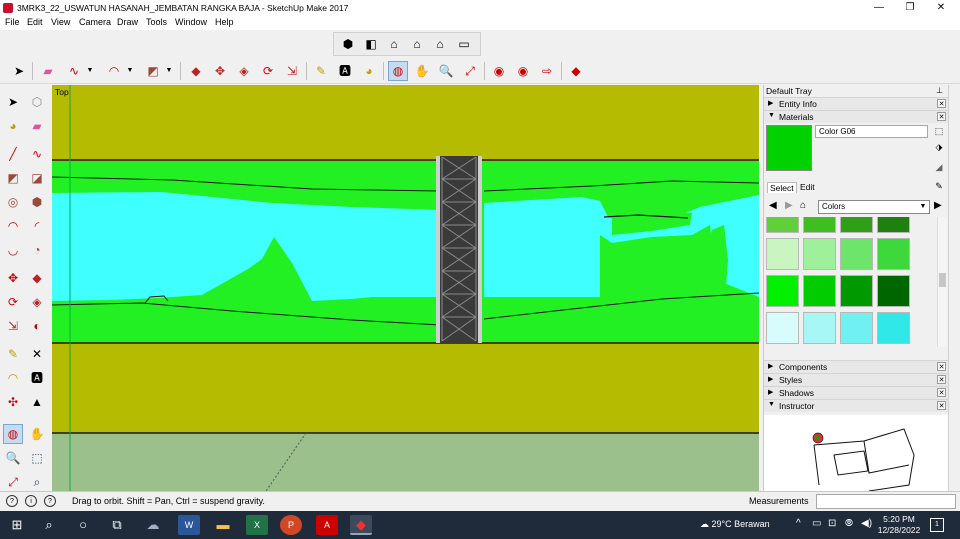 Image resolution: width=960 pixels, height=539 pixels. I want to click on pan-hand-icon: ✋, so click(422, 71).